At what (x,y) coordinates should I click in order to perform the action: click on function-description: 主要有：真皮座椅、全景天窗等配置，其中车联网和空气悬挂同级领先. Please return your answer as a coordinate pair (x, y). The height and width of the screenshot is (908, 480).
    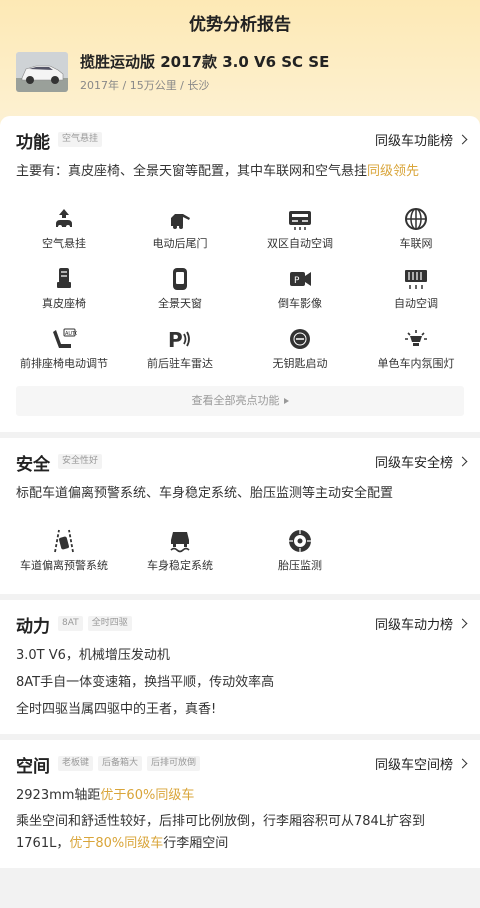
    Looking at the image, I should click on (241, 172).